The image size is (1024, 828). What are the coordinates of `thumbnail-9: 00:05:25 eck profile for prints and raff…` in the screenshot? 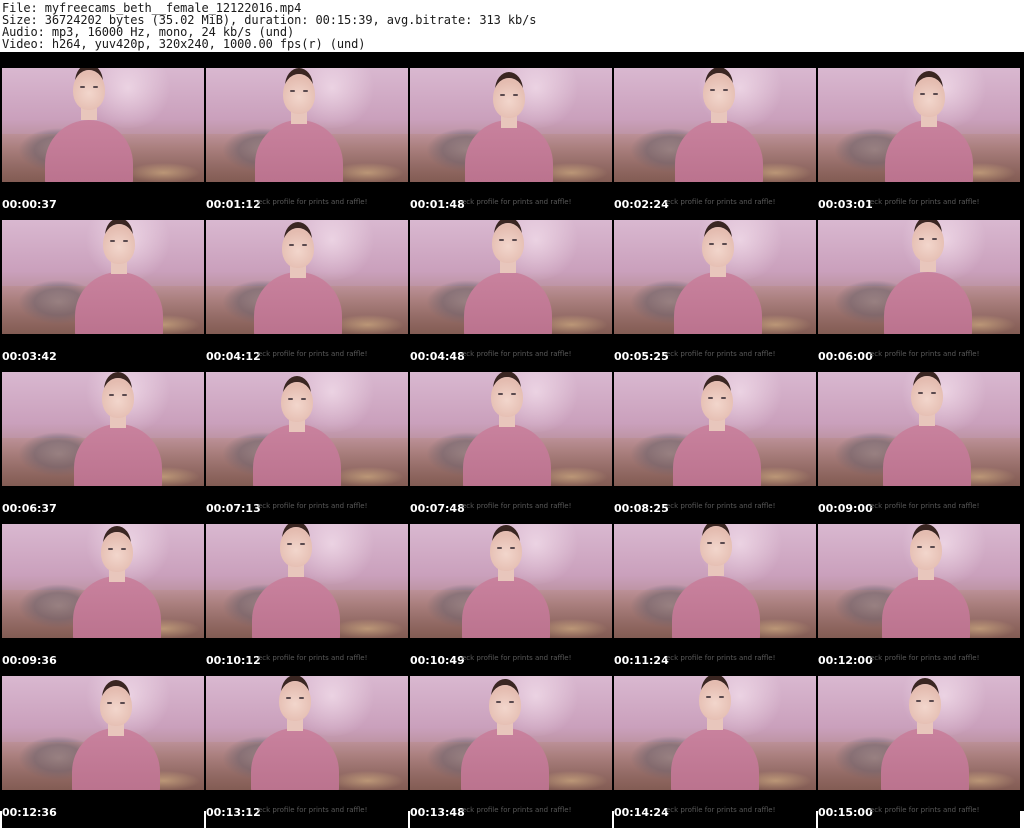 It's located at (715, 296).